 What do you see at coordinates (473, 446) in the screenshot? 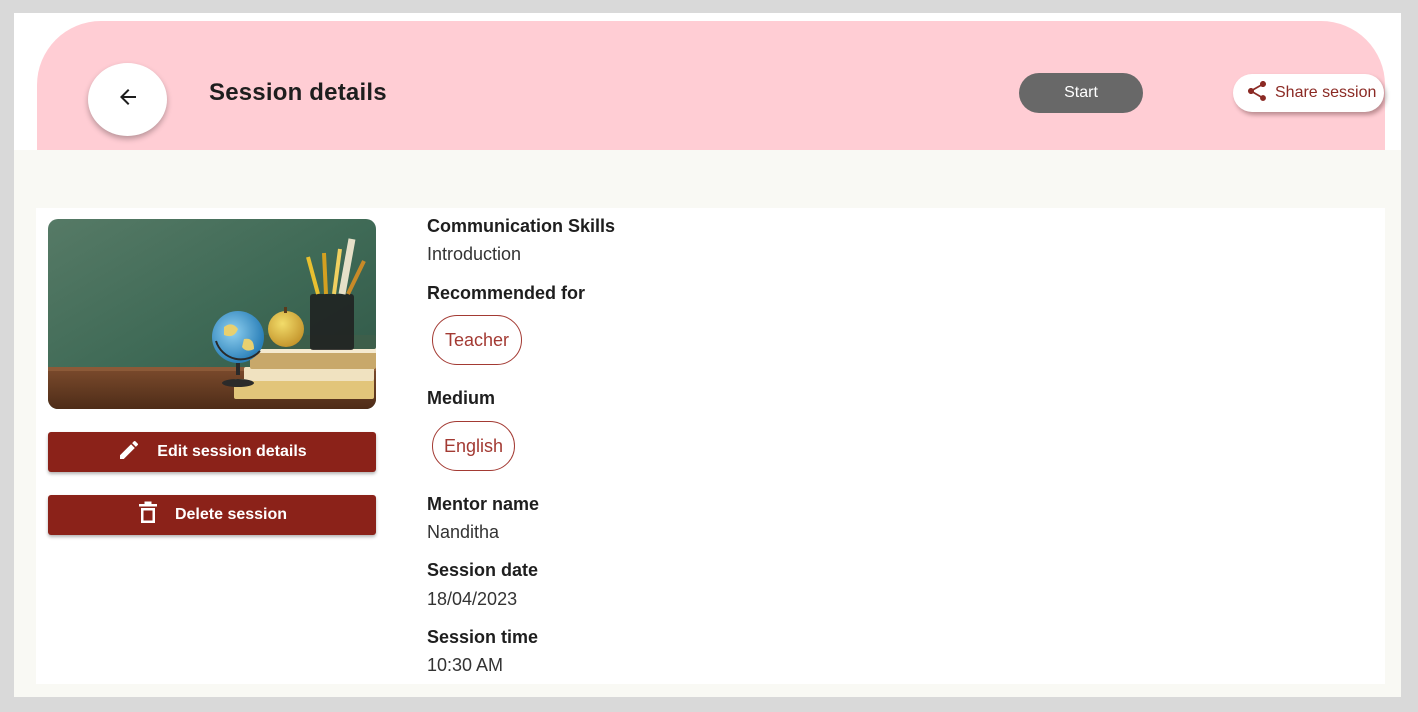
I see `medium-chip: English` at bounding box center [473, 446].